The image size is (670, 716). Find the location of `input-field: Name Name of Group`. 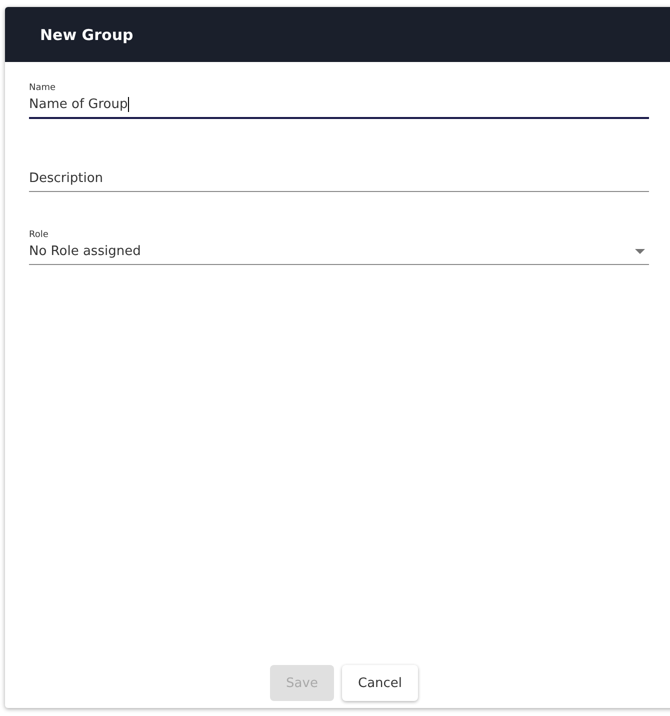

input-field: Name Name of Group is located at coordinates (339, 97).